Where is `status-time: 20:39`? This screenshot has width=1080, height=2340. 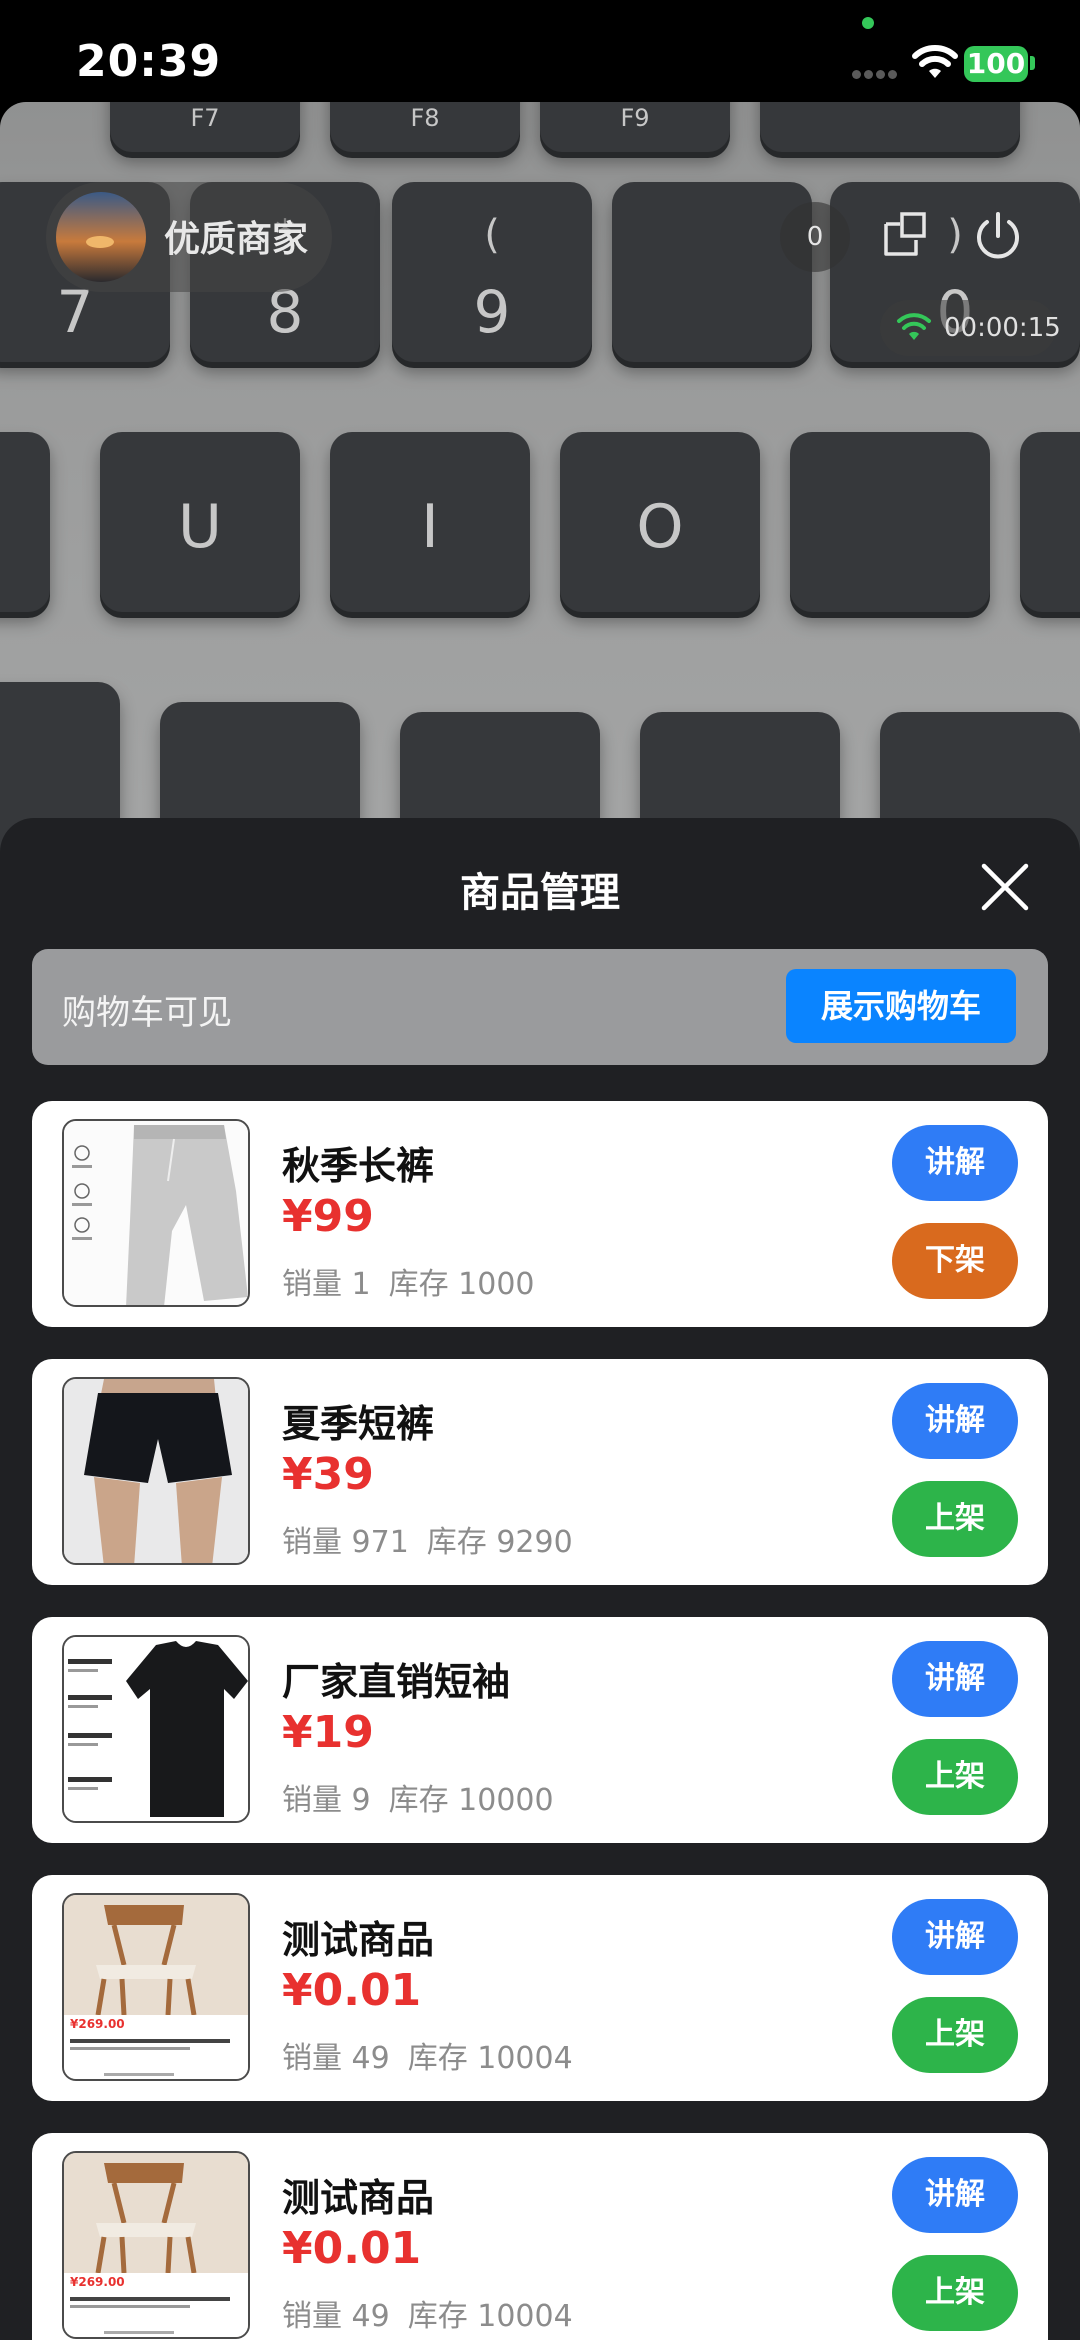 status-time: 20:39 is located at coordinates (149, 61).